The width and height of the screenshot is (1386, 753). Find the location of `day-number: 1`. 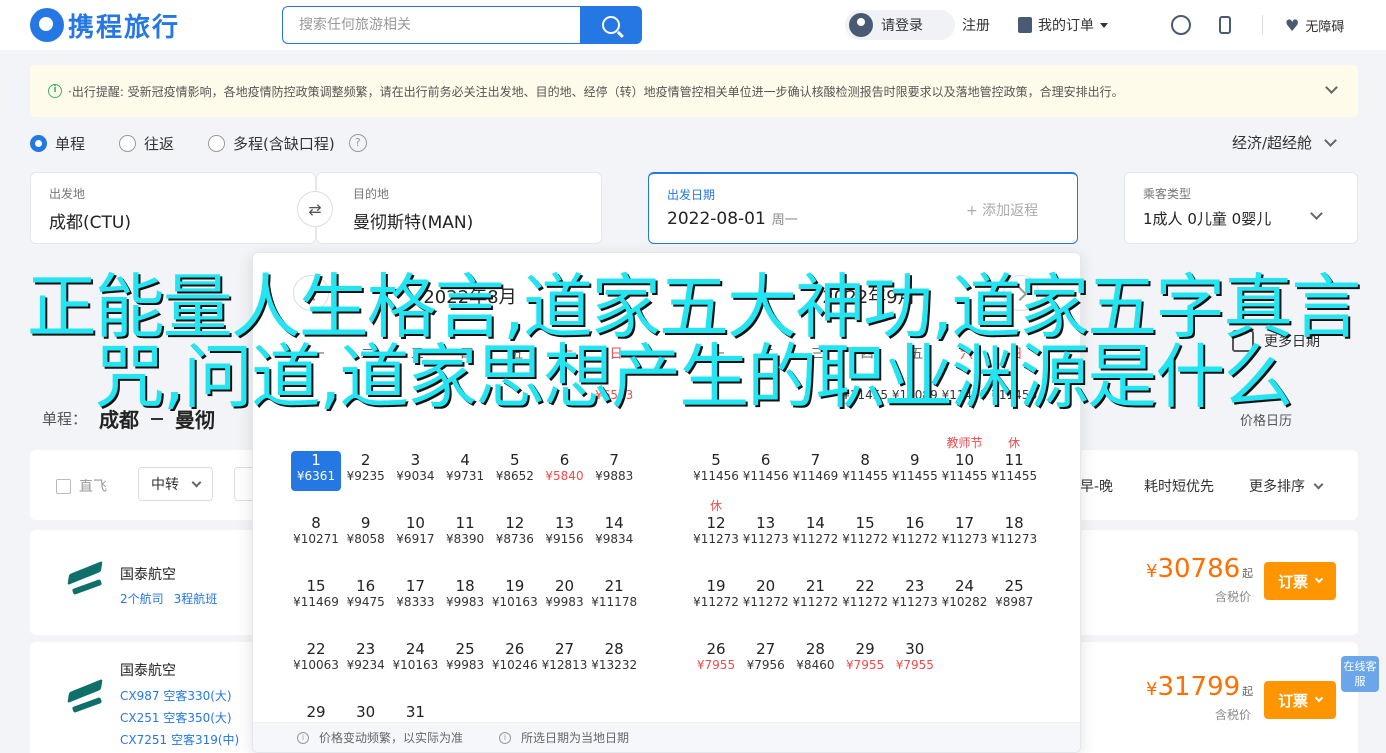

day-number: 1 is located at coordinates (316, 460).